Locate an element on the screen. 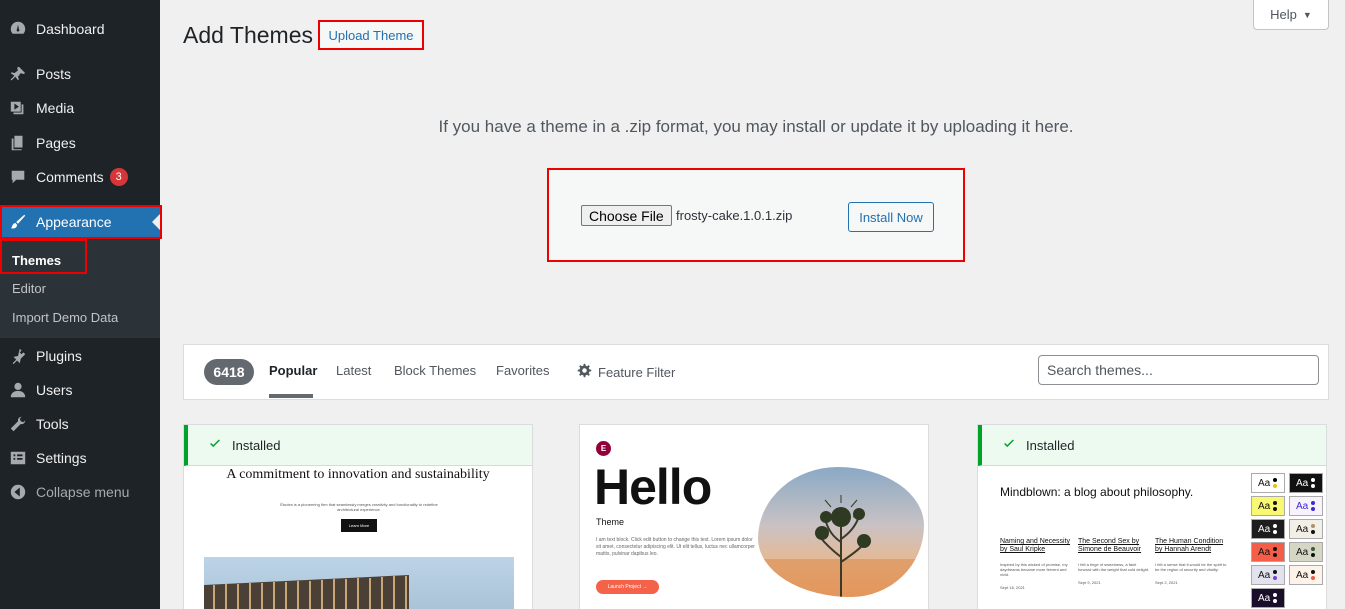  sidebar-item-tools: Tools is located at coordinates (80, 424).